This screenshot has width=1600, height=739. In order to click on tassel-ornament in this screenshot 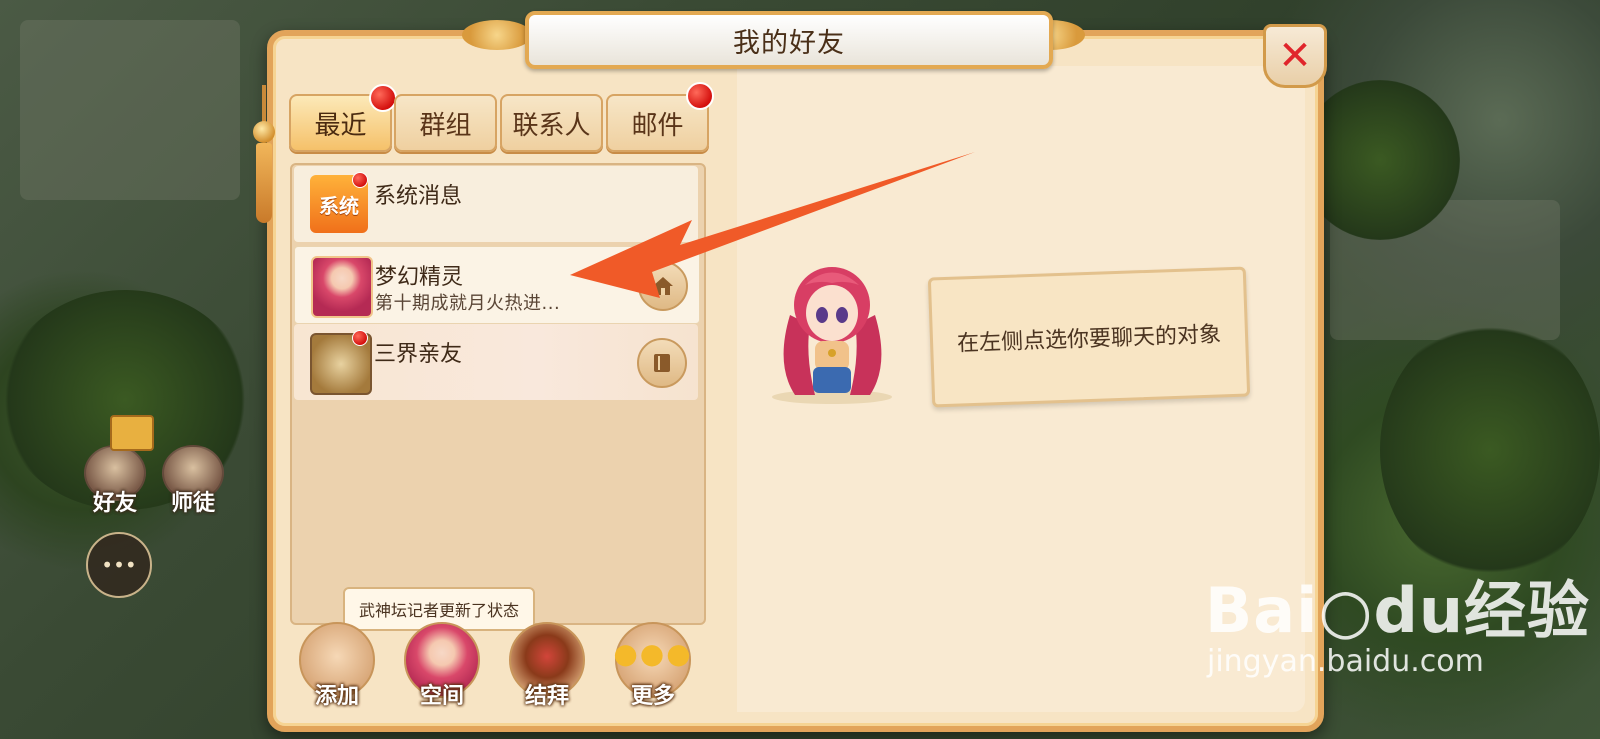, I will do `click(264, 155)`.